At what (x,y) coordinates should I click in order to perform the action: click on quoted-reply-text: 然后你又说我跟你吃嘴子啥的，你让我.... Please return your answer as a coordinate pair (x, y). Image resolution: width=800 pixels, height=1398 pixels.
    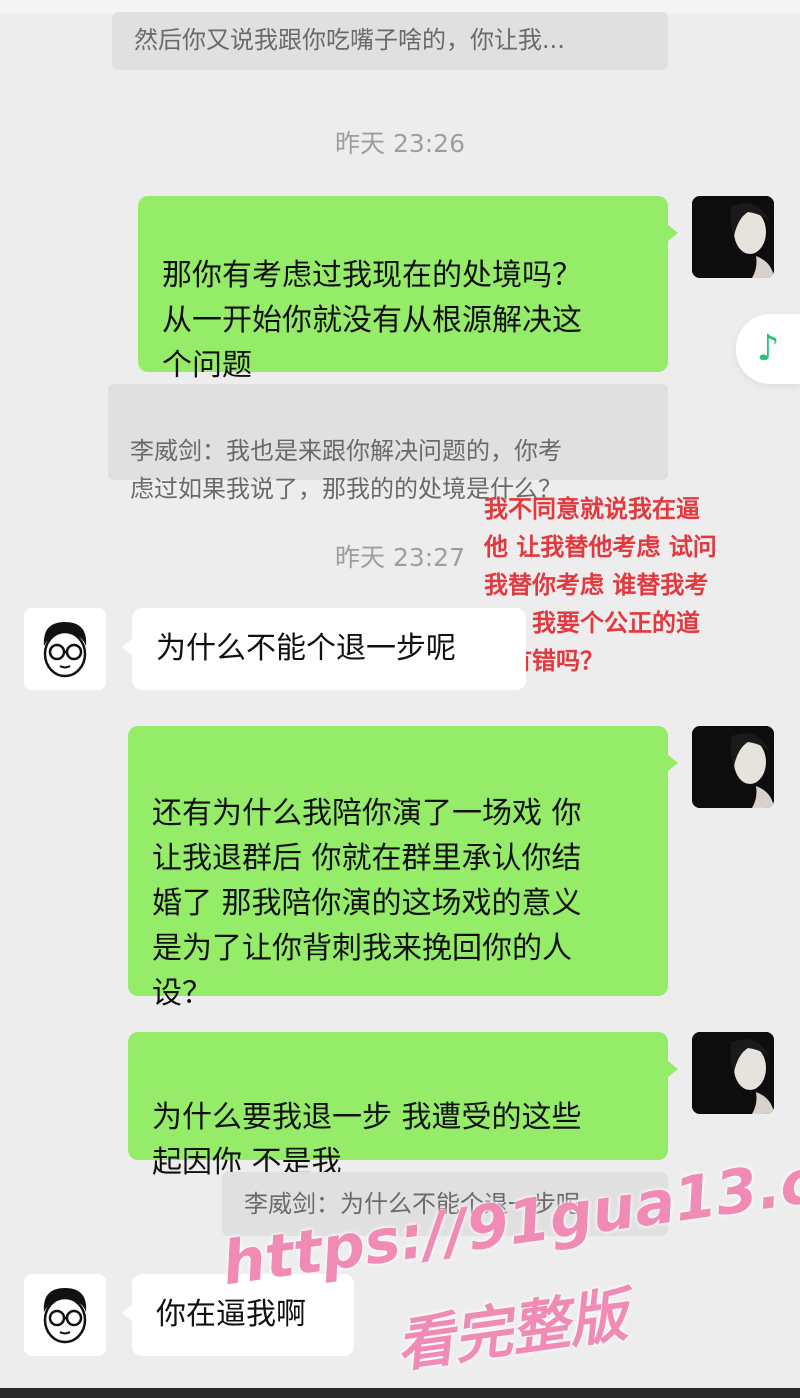
    Looking at the image, I should click on (349, 40).